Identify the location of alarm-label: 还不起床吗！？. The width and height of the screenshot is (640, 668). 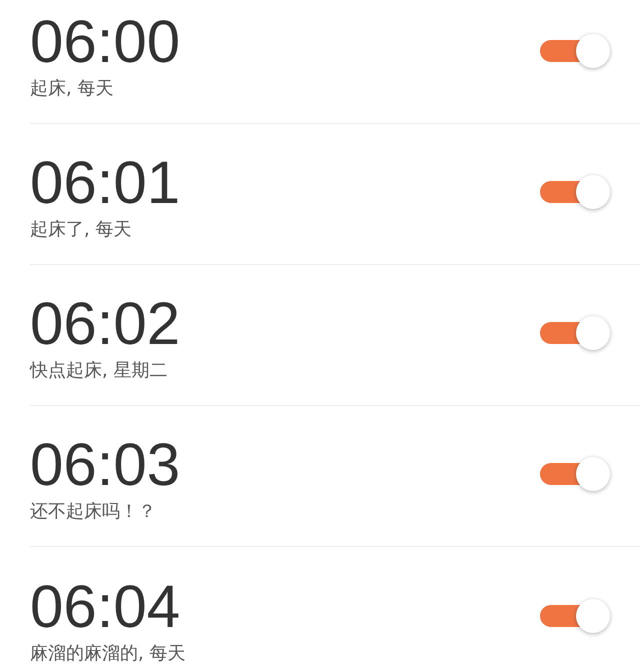
(93, 511).